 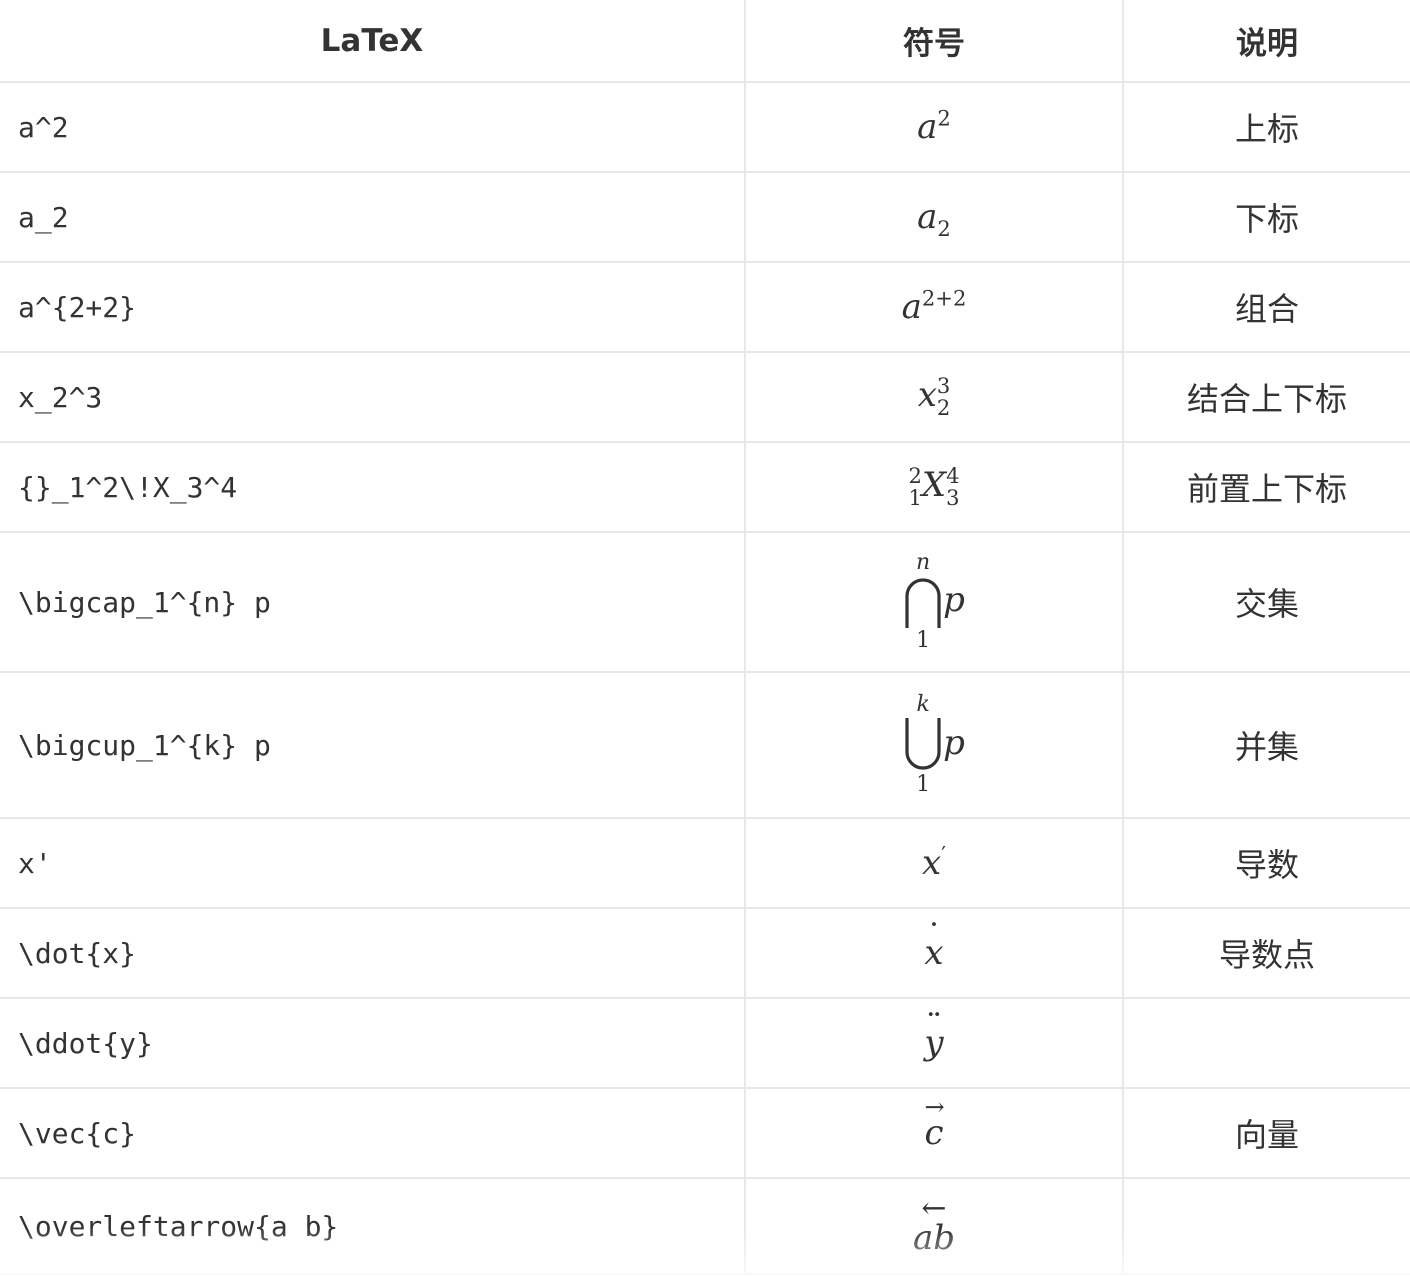 I want to click on symbol-superscript: 2, so click(x=944, y=118).